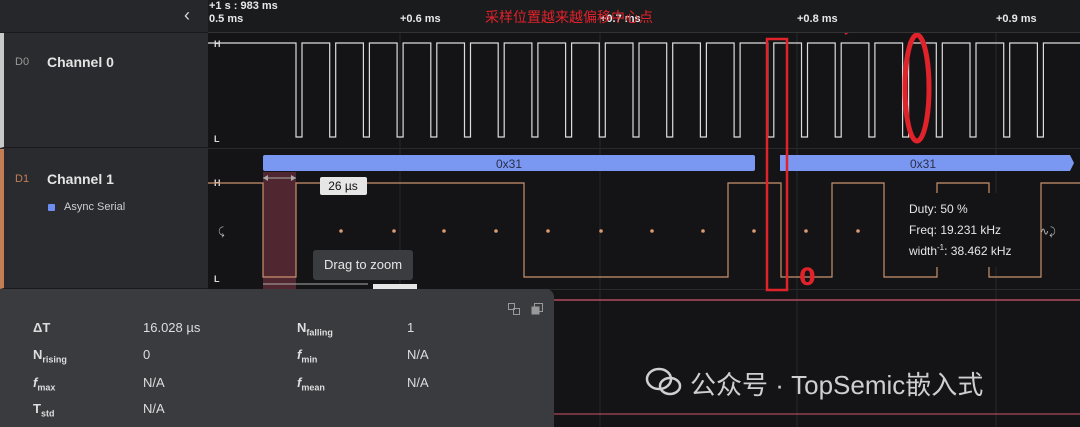 This screenshot has height=427, width=1080. I want to click on metric-label-f-mean: fmean, so click(311, 384).